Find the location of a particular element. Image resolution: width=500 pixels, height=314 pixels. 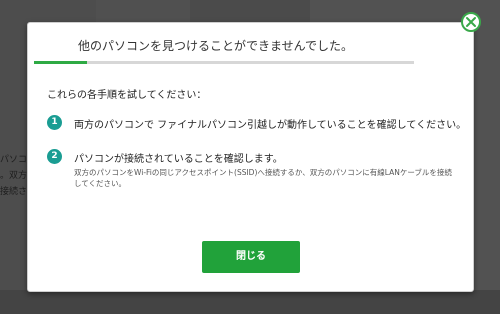

close-button: 閉じる is located at coordinates (251, 257).